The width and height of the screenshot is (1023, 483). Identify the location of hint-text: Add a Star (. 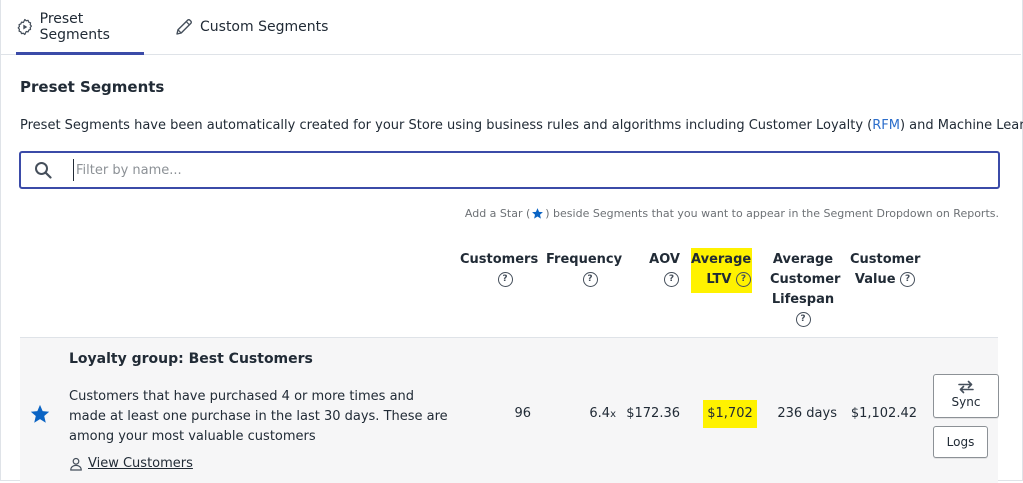
(497, 213).